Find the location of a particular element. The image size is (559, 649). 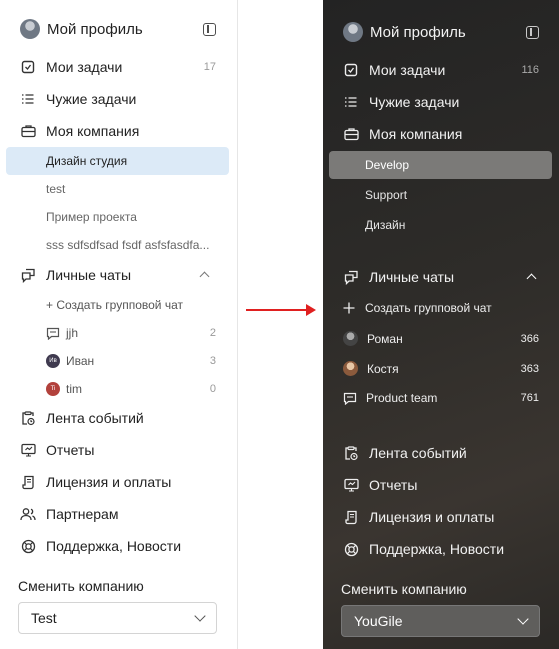

nav-my-tasks: Мои задачи 116 is located at coordinates (441, 70).